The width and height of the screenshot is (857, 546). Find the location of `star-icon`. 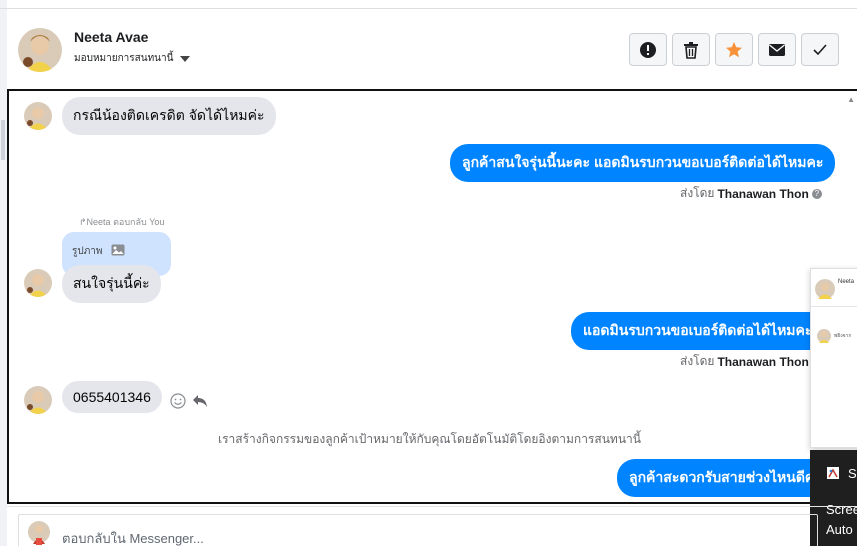

star-icon is located at coordinates (734, 49).